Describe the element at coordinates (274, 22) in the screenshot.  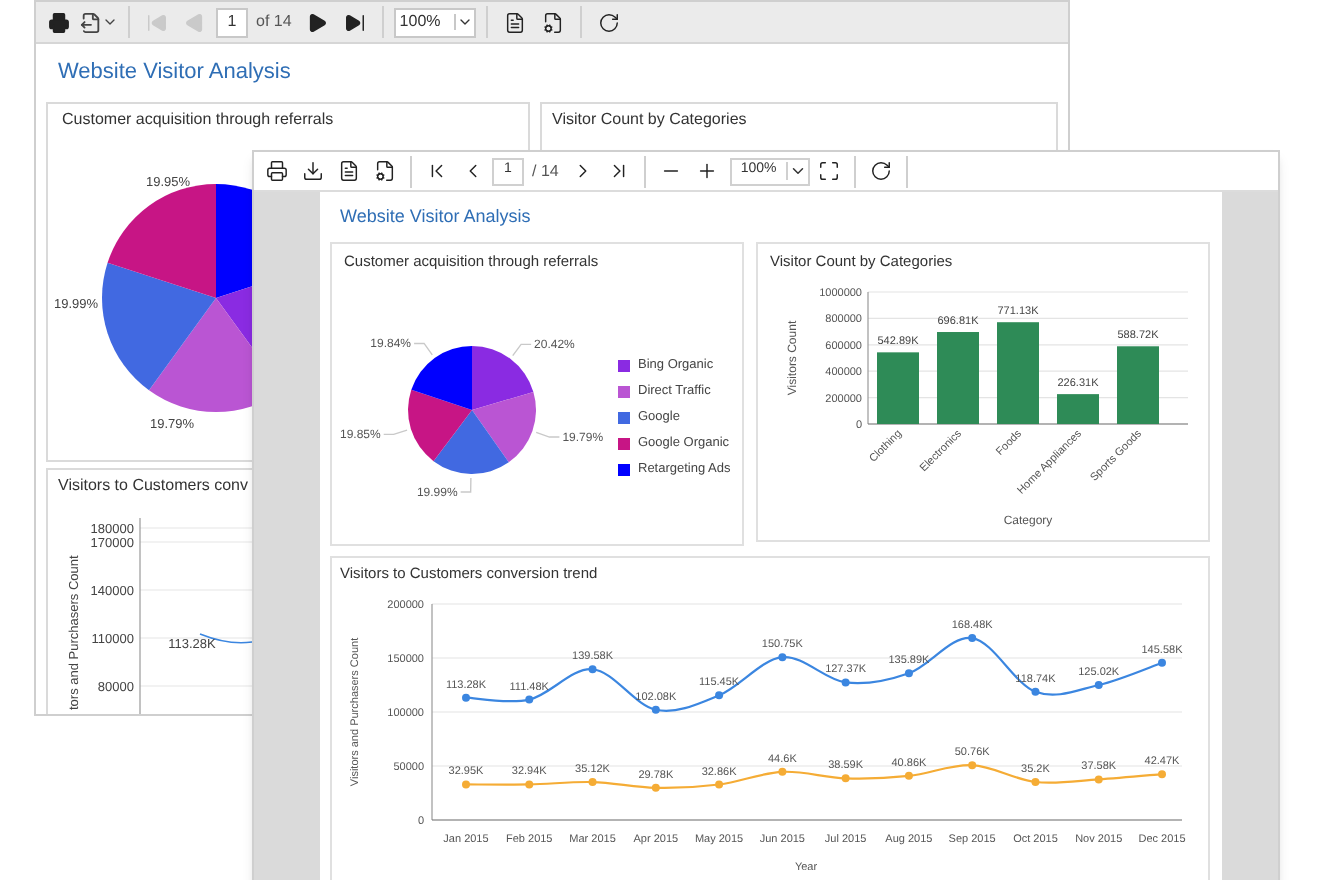
I see `page-count: of 14` at that location.